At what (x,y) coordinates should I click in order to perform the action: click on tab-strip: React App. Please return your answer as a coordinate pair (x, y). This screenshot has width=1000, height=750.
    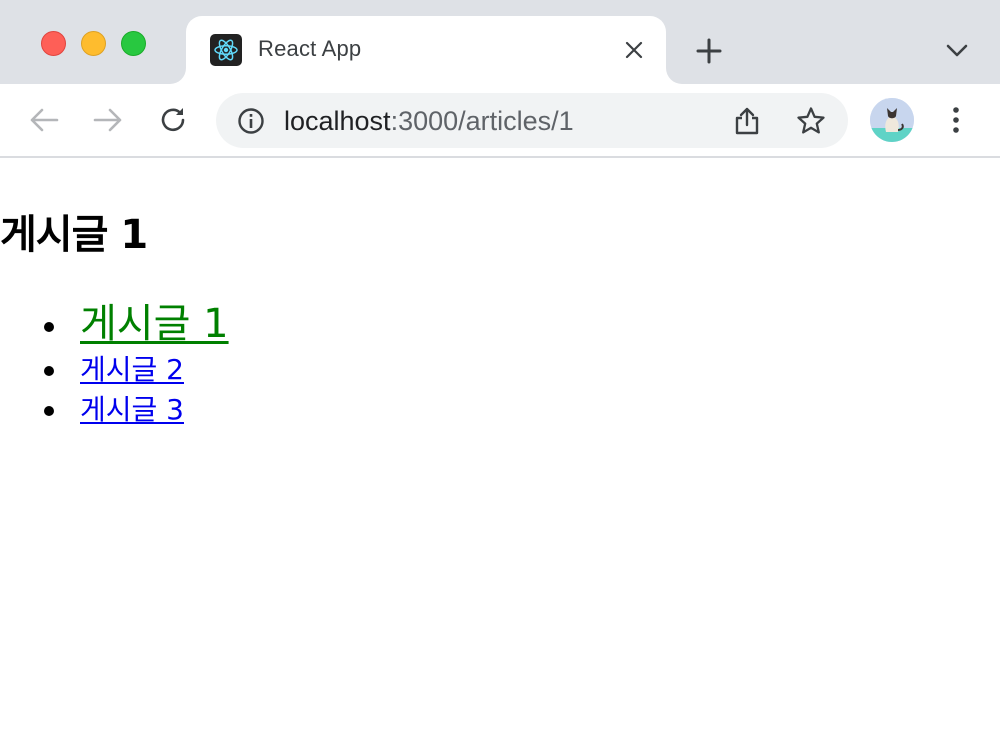
    Looking at the image, I should click on (500, 43).